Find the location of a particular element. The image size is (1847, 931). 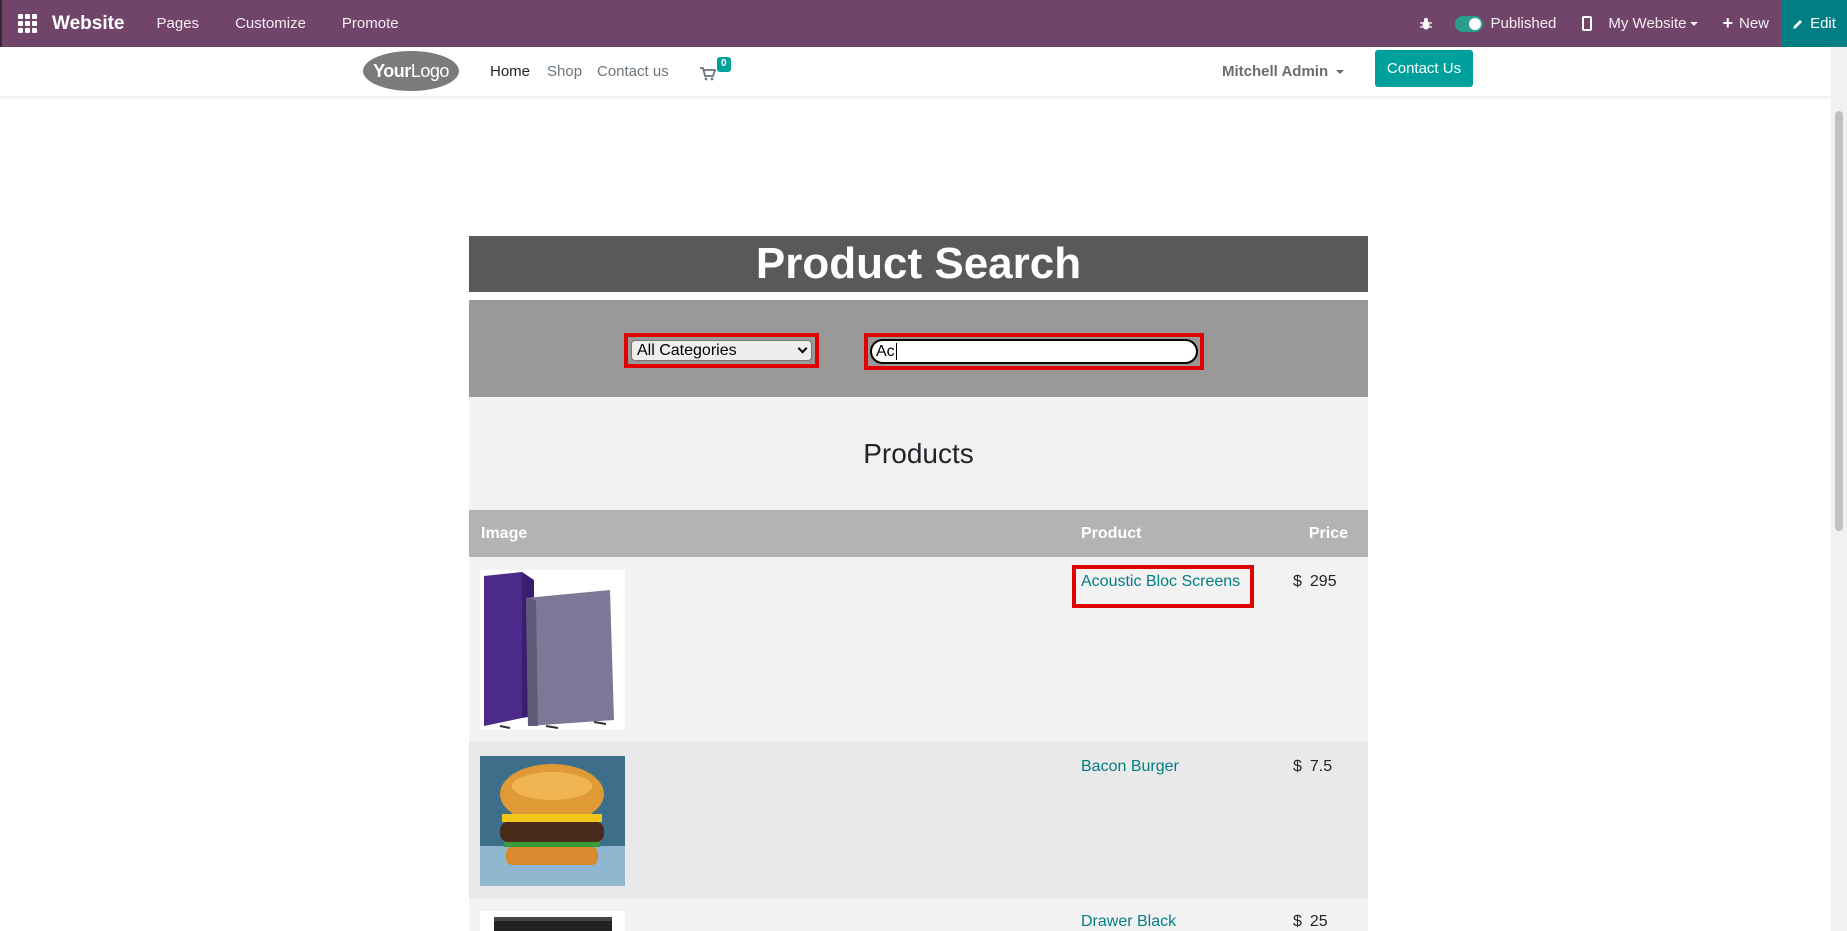

column-header-image: Image is located at coordinates (504, 533).